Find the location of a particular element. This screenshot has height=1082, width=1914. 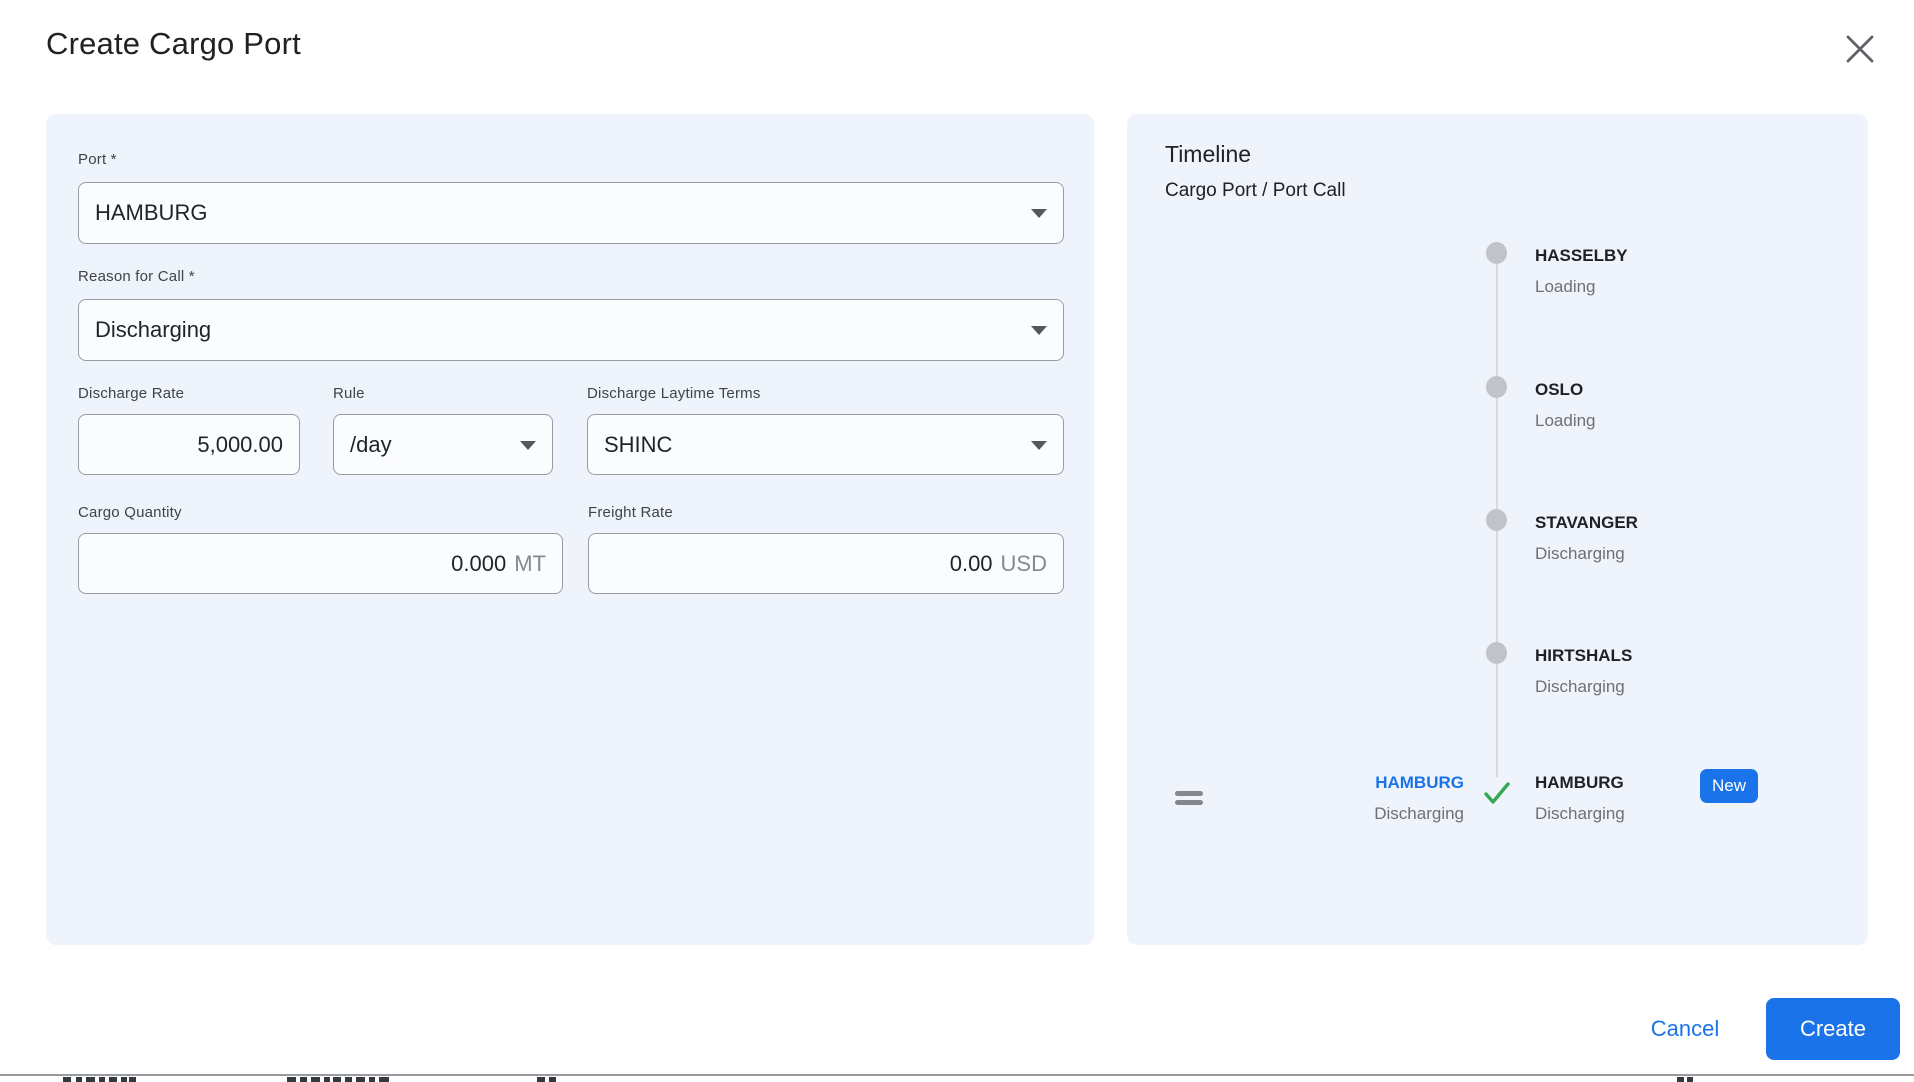

close-icon is located at coordinates (1860, 49).